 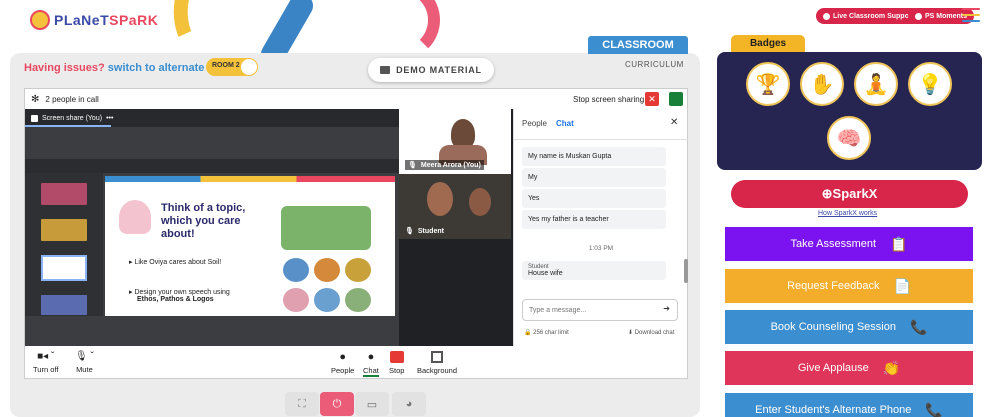 I want to click on decorative-ring, so click(x=400, y=30).